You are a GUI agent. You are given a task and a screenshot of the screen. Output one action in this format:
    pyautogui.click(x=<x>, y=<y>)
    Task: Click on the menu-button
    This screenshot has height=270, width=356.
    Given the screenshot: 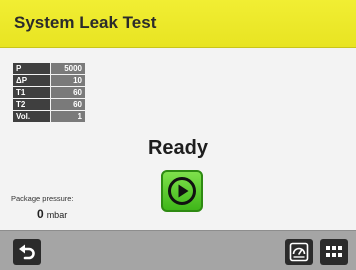 What is the action you would take?
    pyautogui.click(x=334, y=252)
    